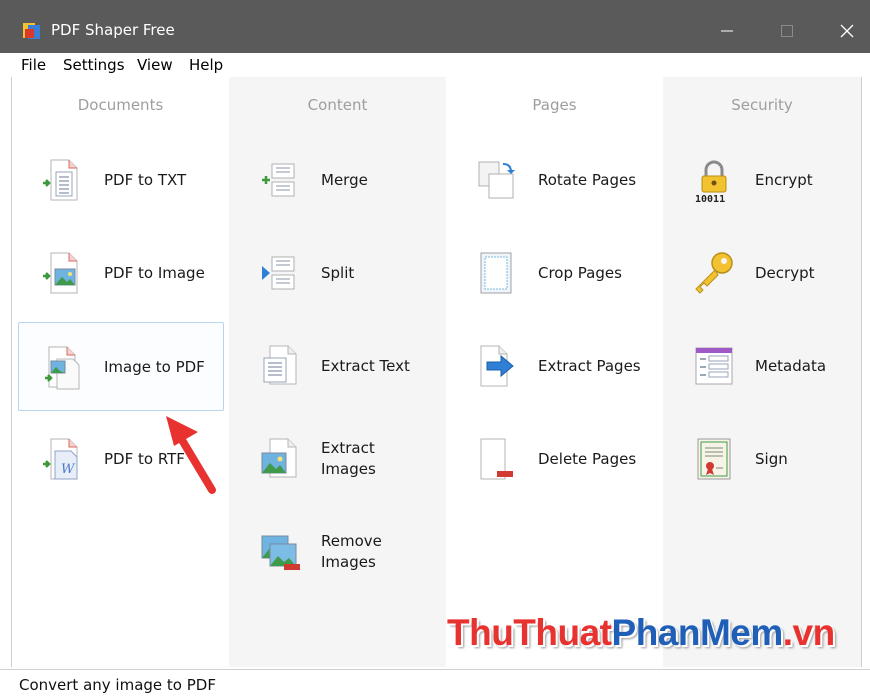 The width and height of the screenshot is (870, 699). I want to click on tool-label: Remove Images, so click(351, 551).